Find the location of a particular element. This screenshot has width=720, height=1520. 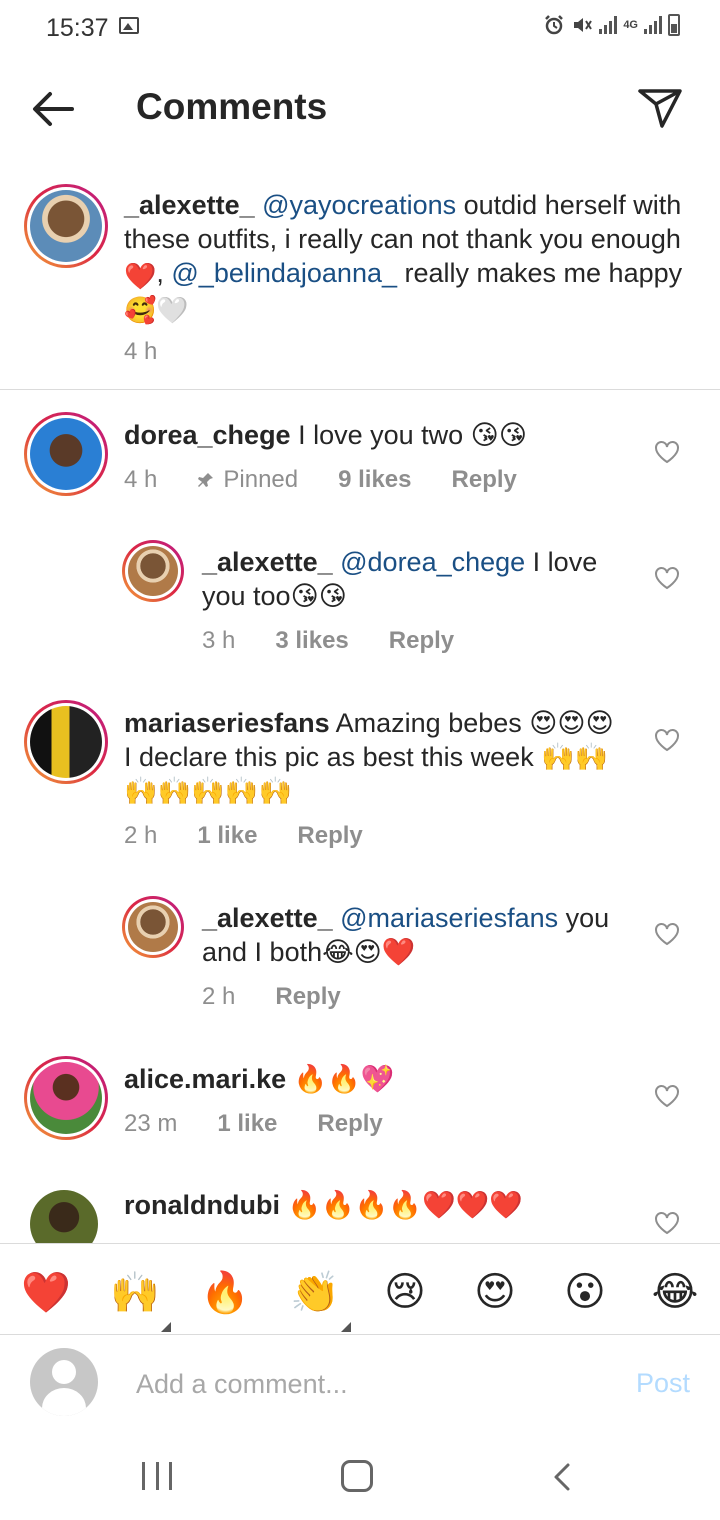

pin-icon is located at coordinates (206, 480).